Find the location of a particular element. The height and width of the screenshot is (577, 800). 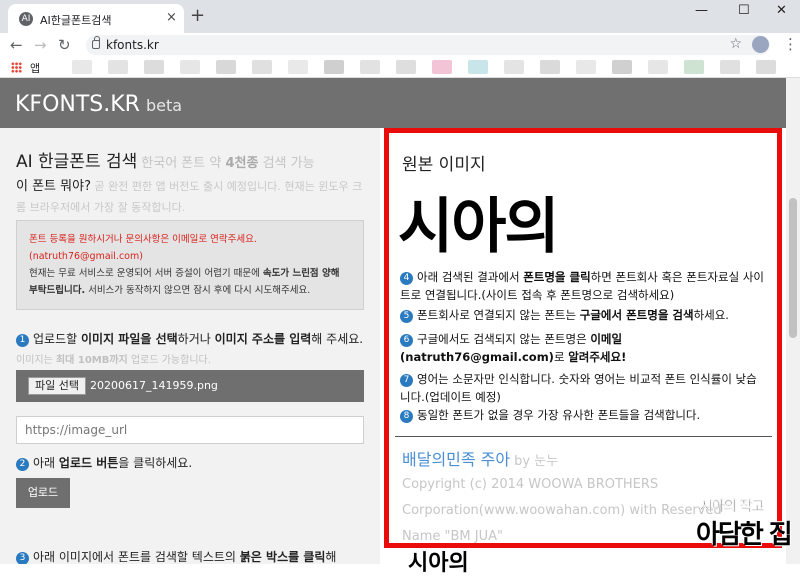

browser-toolbar: ← → ↻ kfonts.kr ☆ is located at coordinates (400, 45).